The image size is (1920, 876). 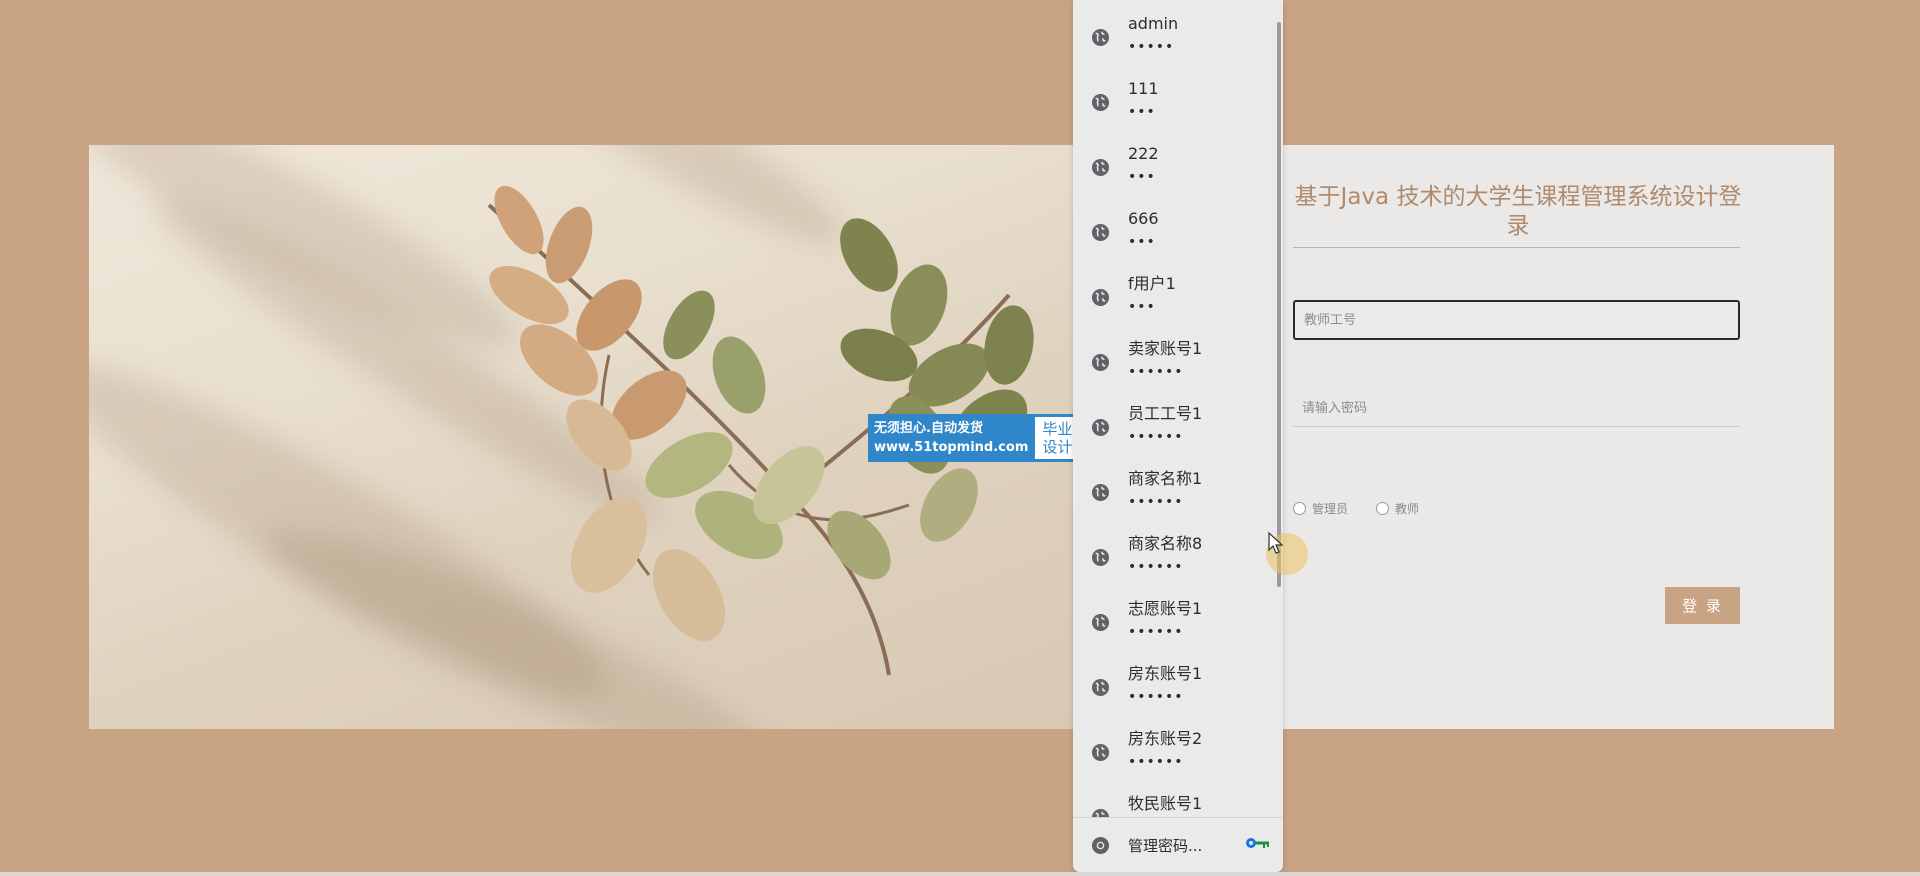 I want to click on password-field, so click(x=1516, y=408).